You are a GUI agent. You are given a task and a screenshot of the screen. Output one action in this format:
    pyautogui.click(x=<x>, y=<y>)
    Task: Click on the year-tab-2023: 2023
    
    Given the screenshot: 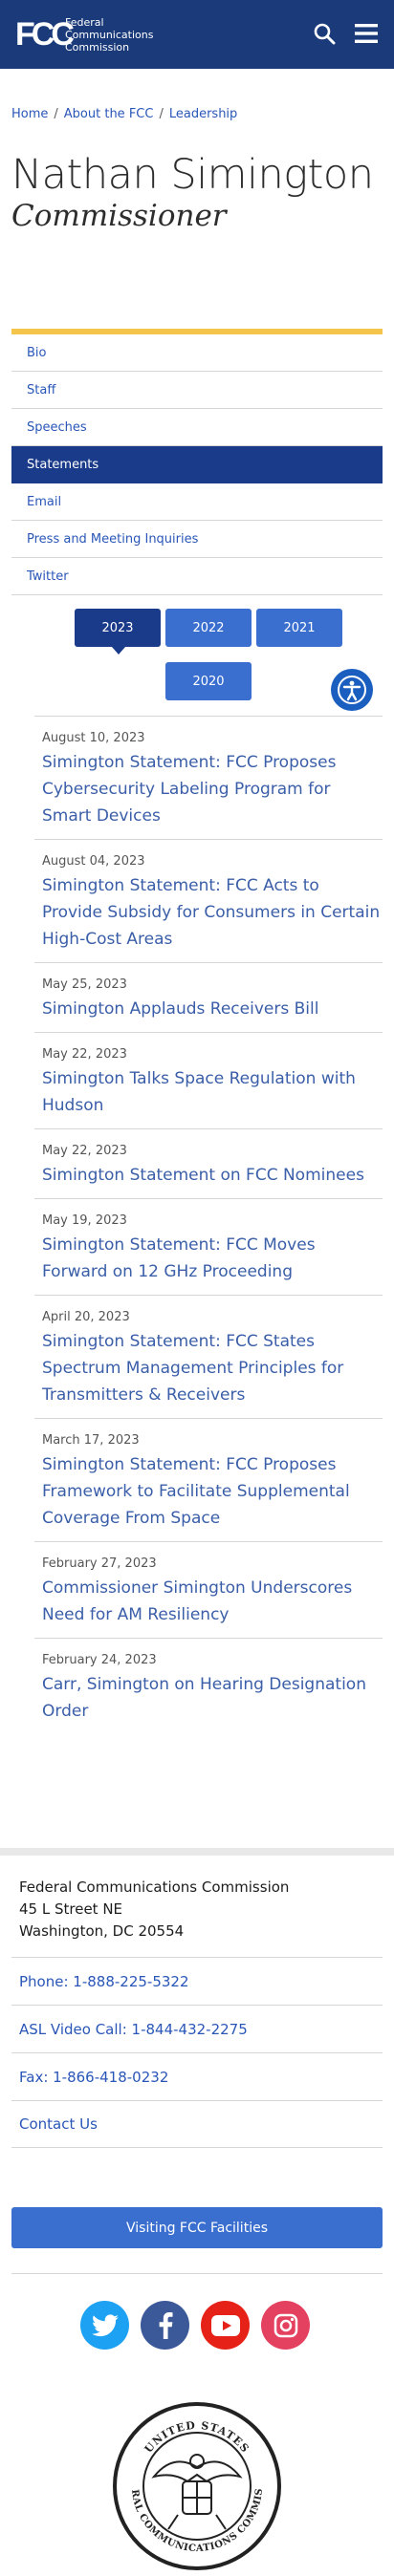 What is the action you would take?
    pyautogui.click(x=118, y=632)
    